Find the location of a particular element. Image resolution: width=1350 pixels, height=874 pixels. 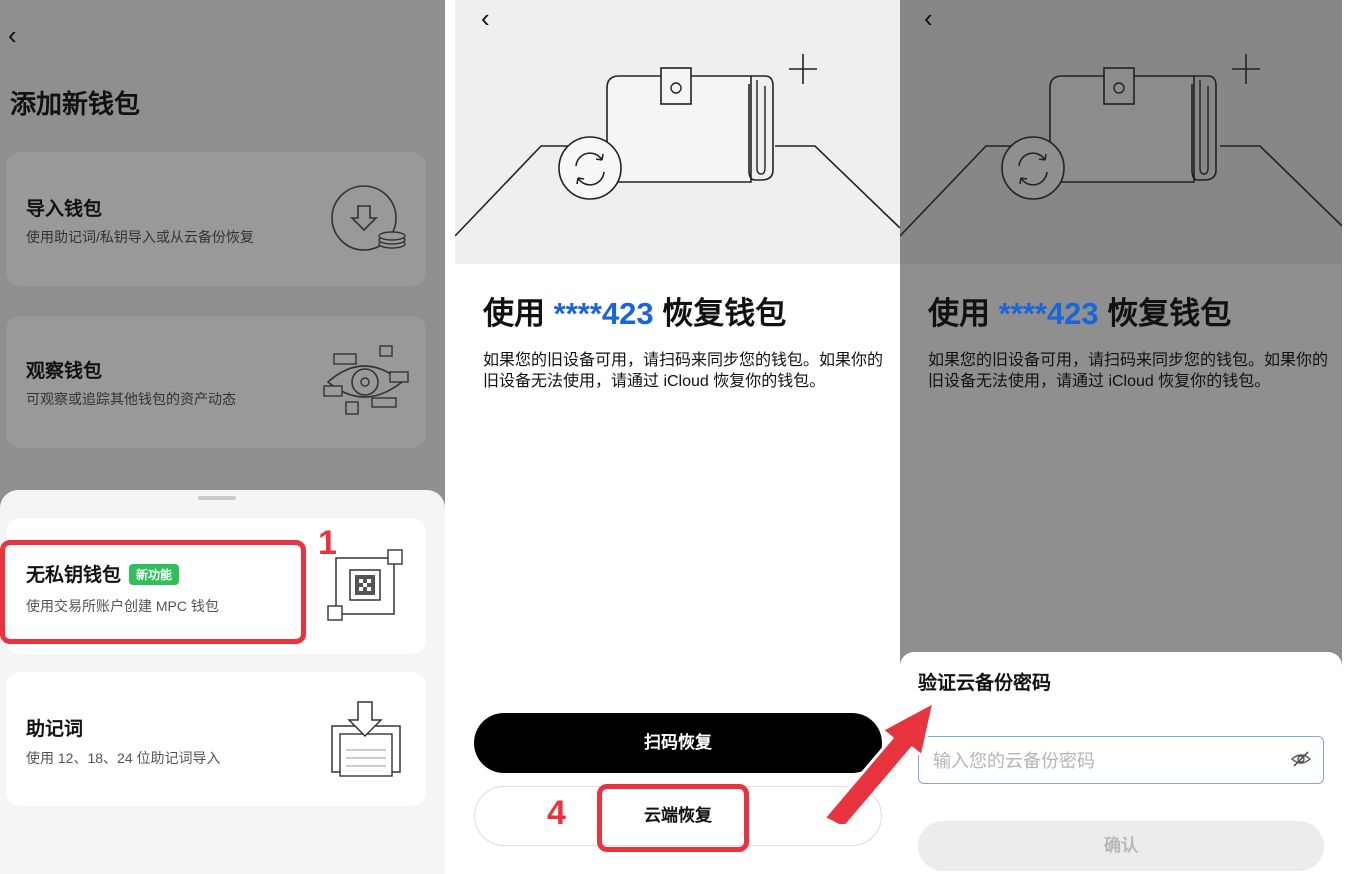

confirm-button: 确认 is located at coordinates (1121, 846).